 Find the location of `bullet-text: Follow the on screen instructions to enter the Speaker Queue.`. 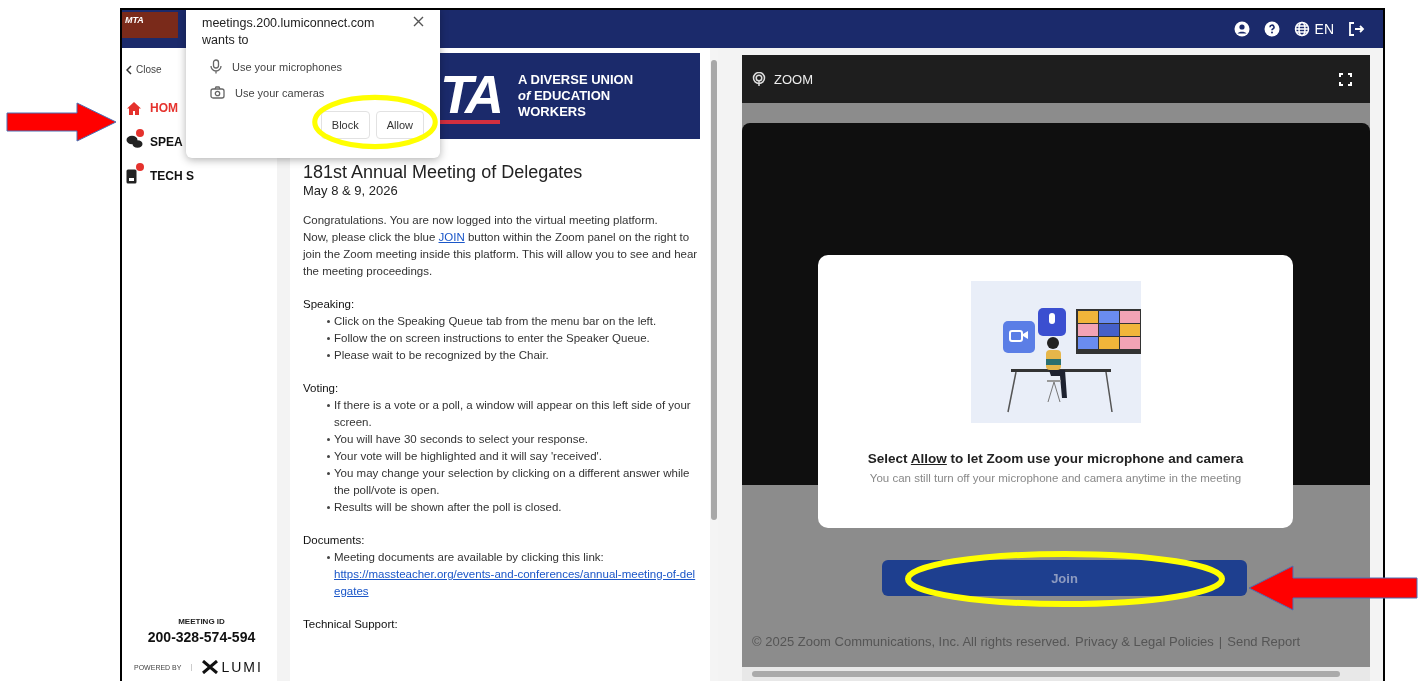

bullet-text: Follow the on screen instructions to enter the Speaker Queue. is located at coordinates (492, 338).